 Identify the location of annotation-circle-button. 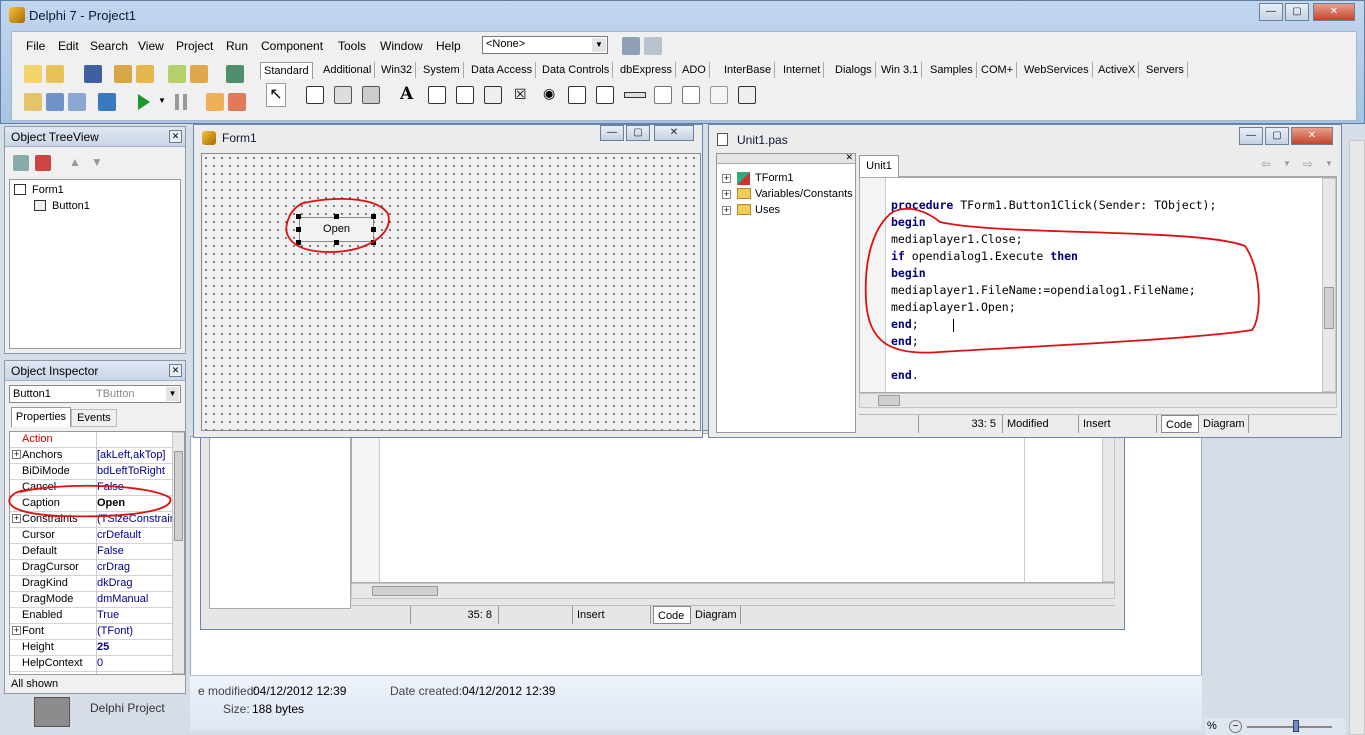
(337, 225).